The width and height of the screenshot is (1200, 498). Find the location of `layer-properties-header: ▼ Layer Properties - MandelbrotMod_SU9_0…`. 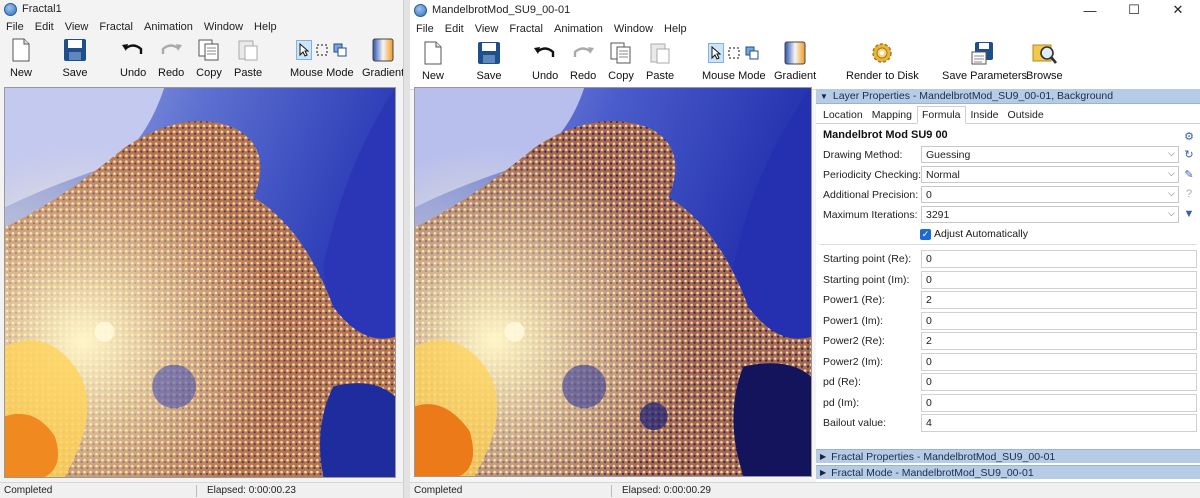

layer-properties-header: ▼ Layer Properties - MandelbrotMod_SU9_0… is located at coordinates (1008, 96).